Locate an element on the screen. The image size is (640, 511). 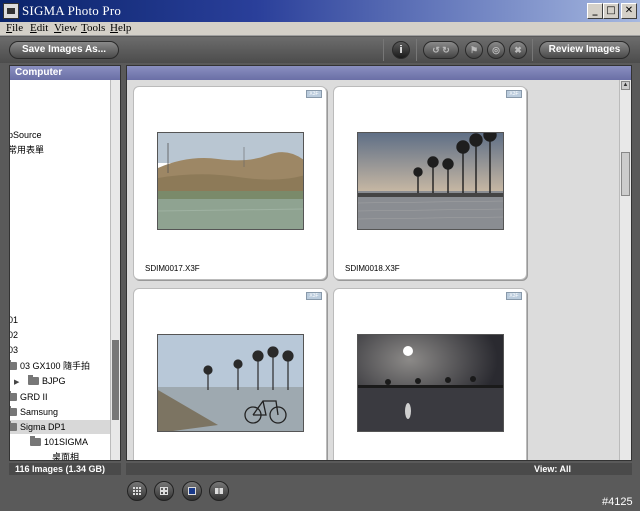
tree-item-label: BJPG is located at coordinates (54, 381).